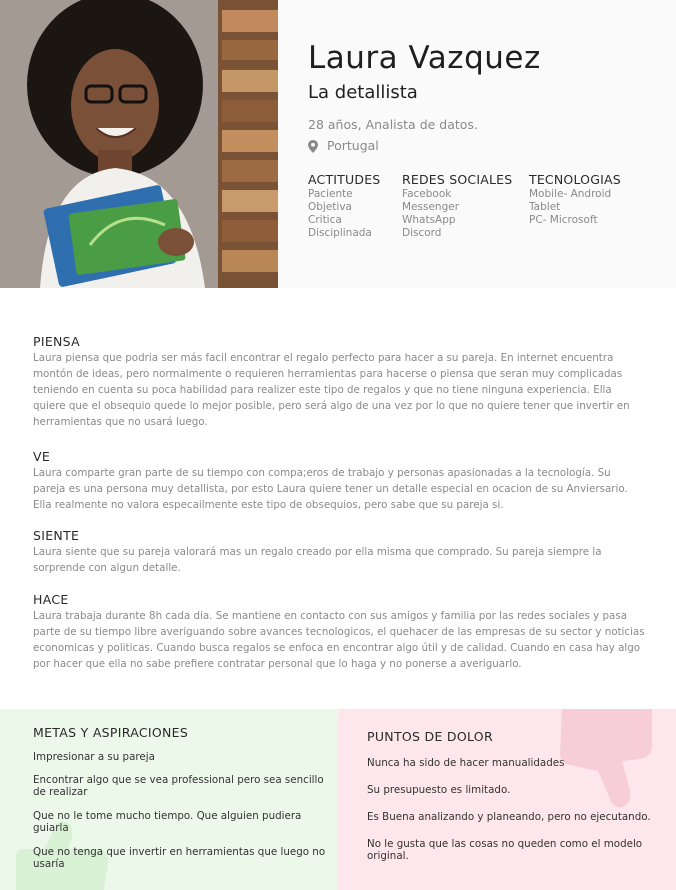 The image size is (676, 890). I want to click on social-network-item: Facebook, so click(427, 194).